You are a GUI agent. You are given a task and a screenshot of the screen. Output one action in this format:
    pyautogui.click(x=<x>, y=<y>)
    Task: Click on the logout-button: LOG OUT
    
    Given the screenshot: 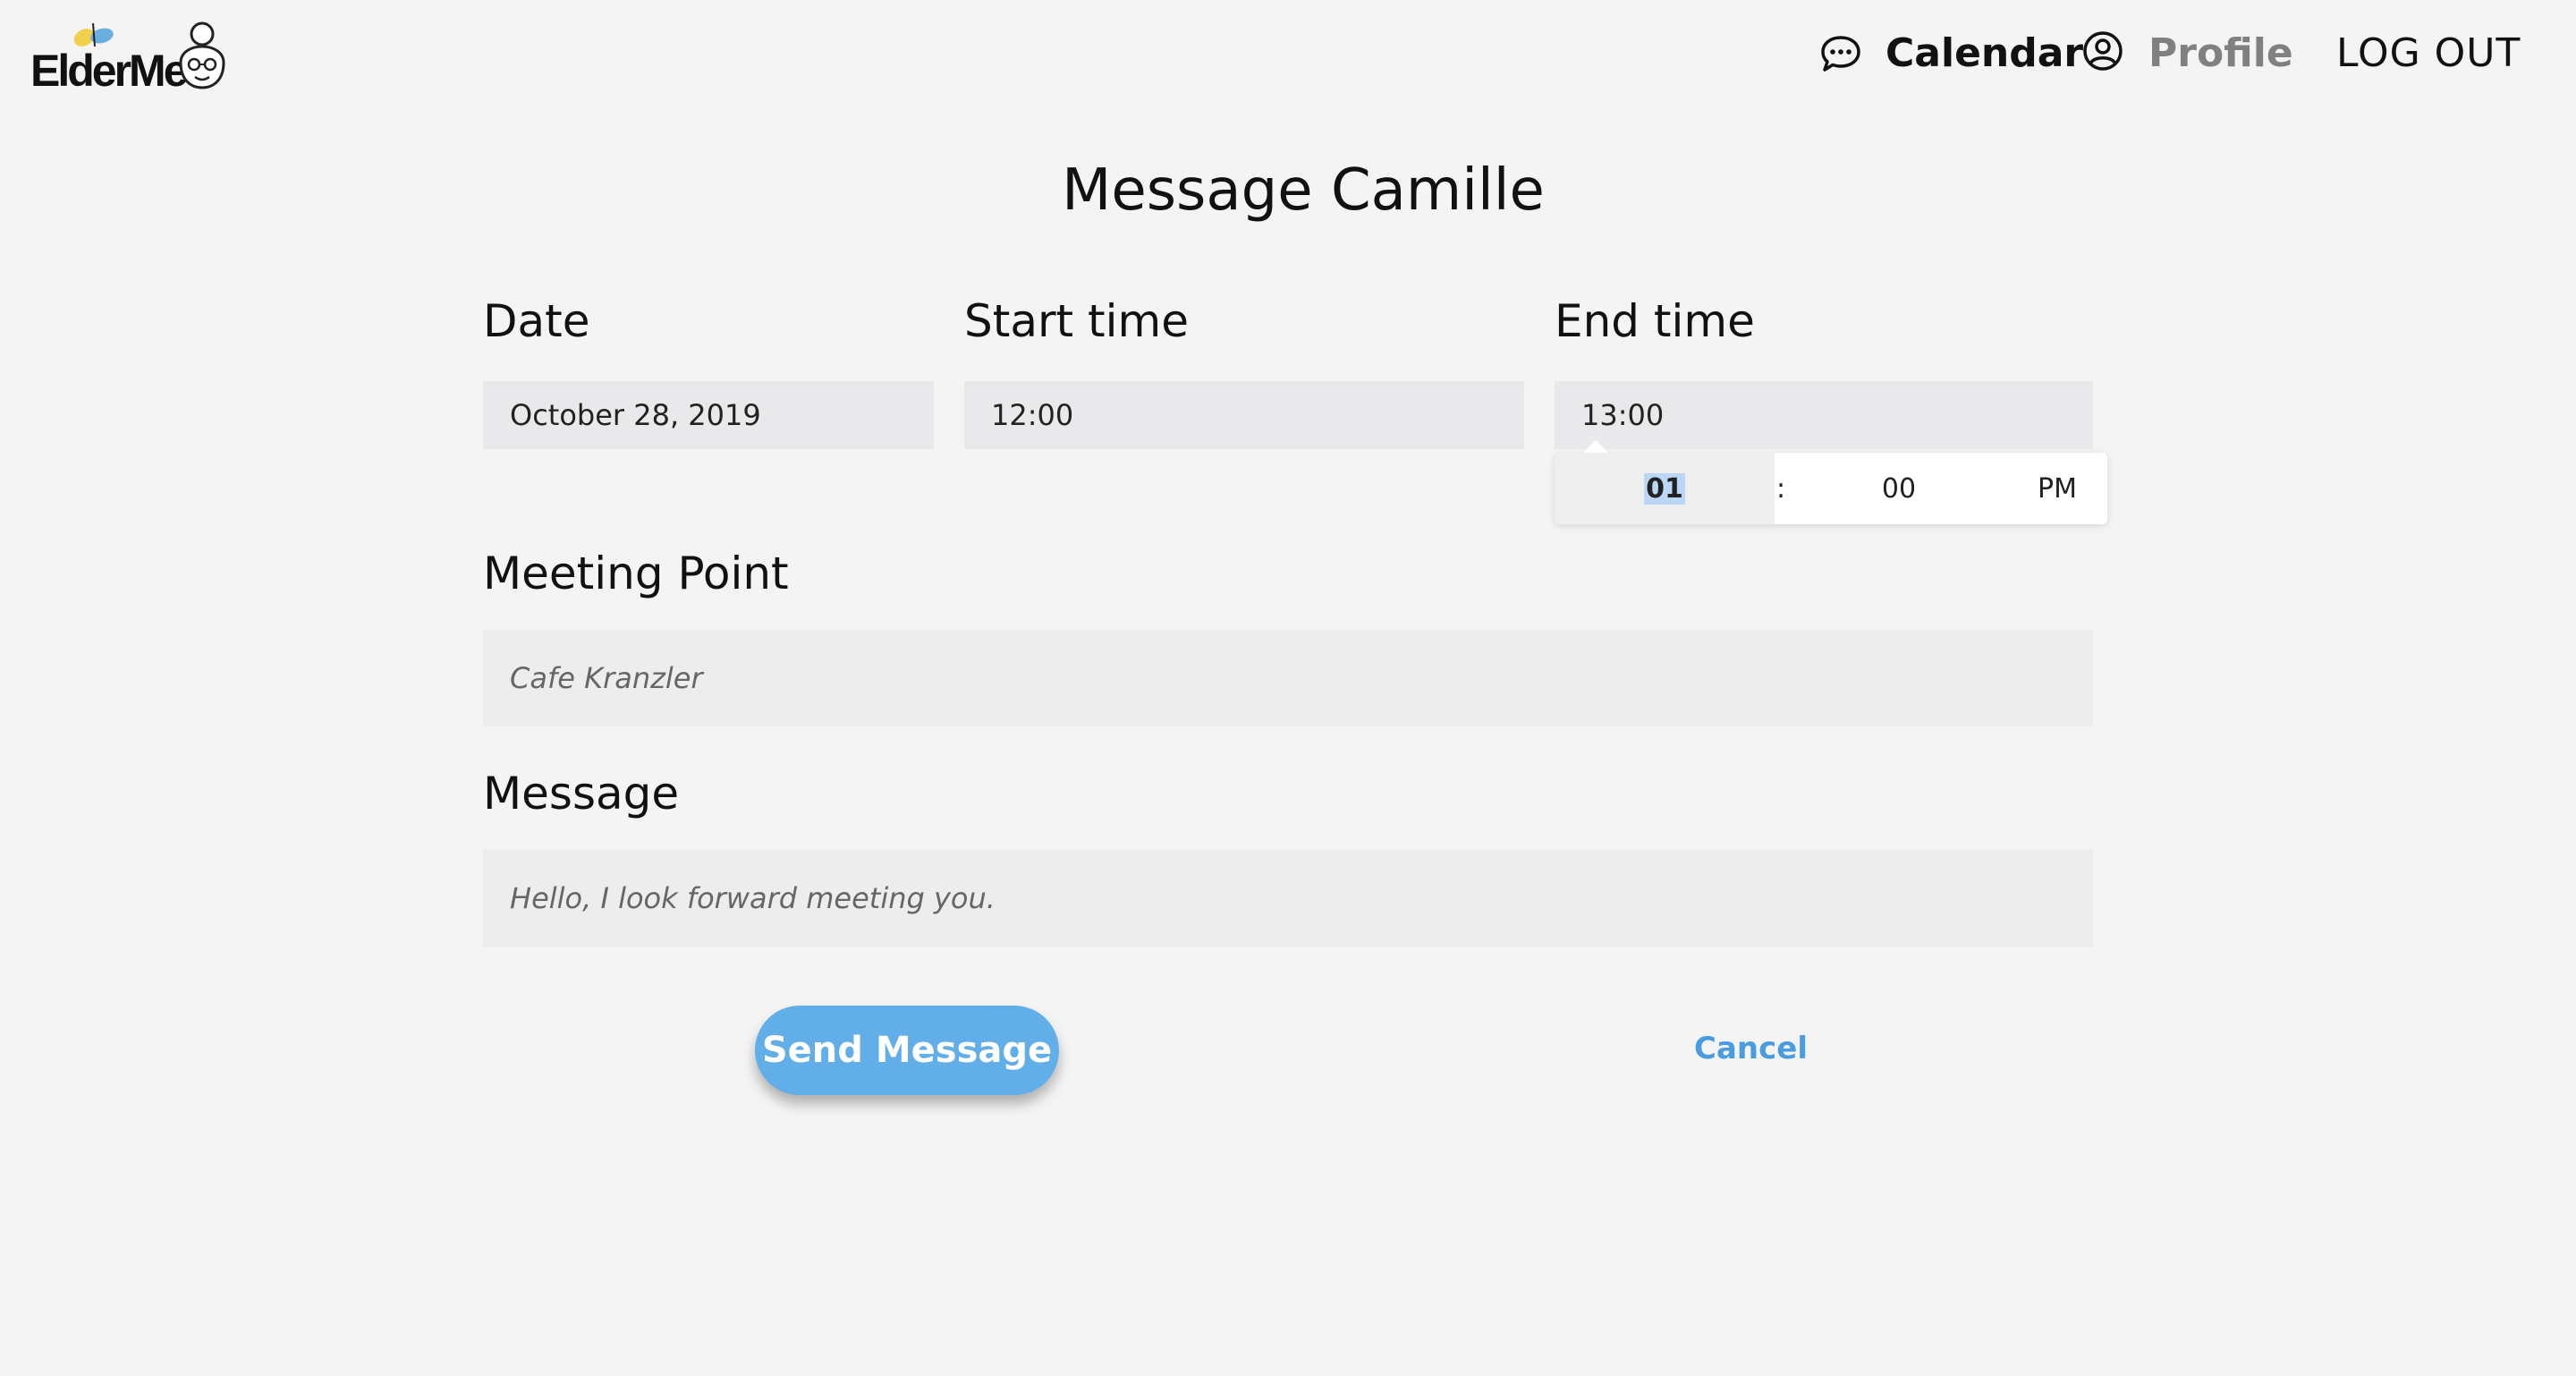 What is the action you would take?
    pyautogui.click(x=2428, y=54)
    